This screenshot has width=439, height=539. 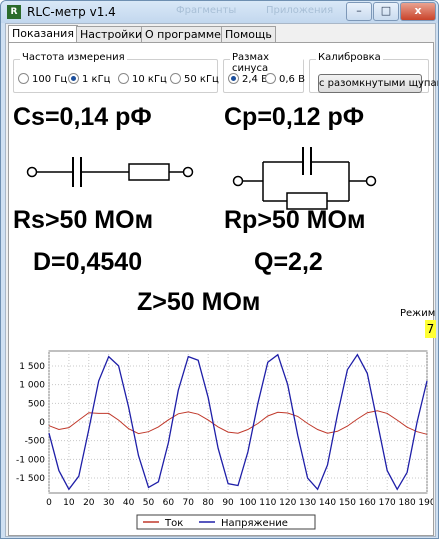 I want to click on window-title: RLC-метр v1.4, so click(x=71, y=12).